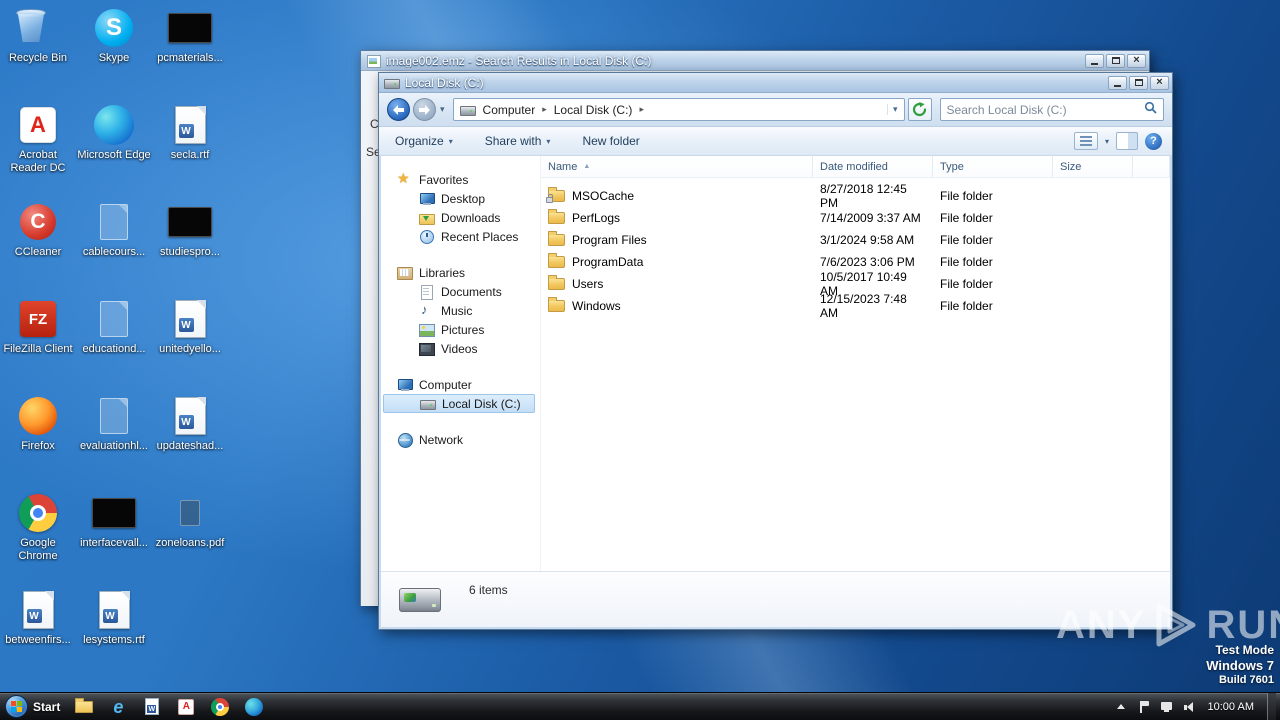 Image resolution: width=1280 pixels, height=720 pixels. Describe the element at coordinates (919, 109) in the screenshot. I see `refresh-button` at that location.